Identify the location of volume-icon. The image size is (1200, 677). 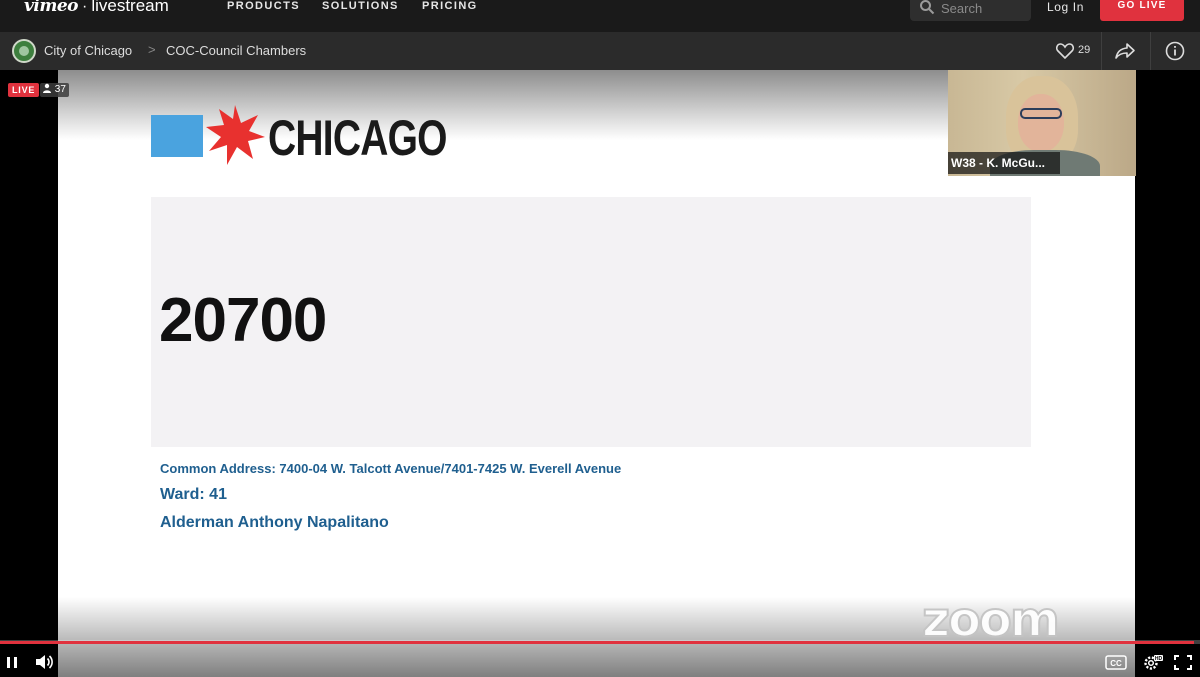
(44, 662).